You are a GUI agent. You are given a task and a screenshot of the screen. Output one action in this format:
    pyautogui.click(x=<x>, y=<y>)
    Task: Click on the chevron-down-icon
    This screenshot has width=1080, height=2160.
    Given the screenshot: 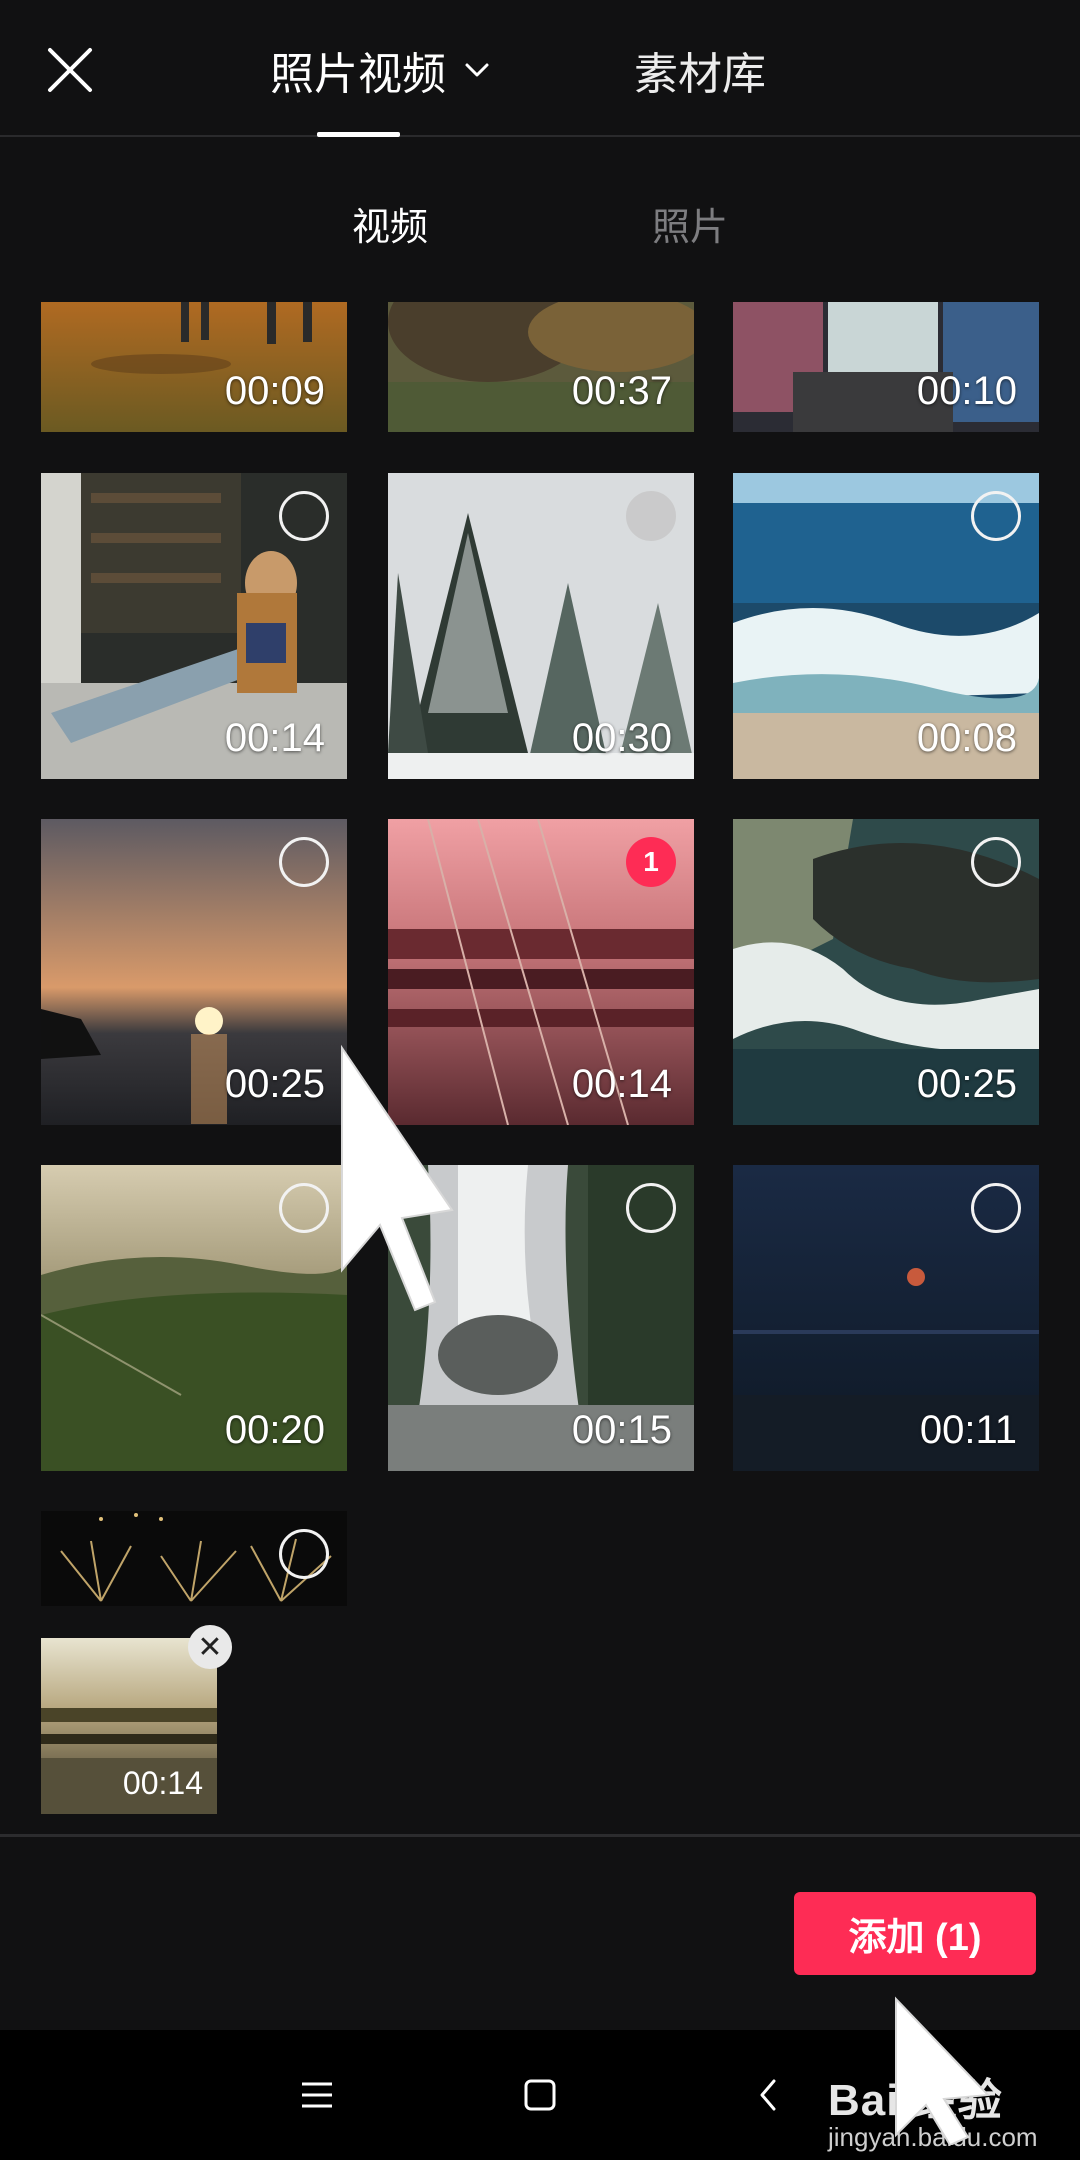 What is the action you would take?
    pyautogui.click(x=477, y=70)
    